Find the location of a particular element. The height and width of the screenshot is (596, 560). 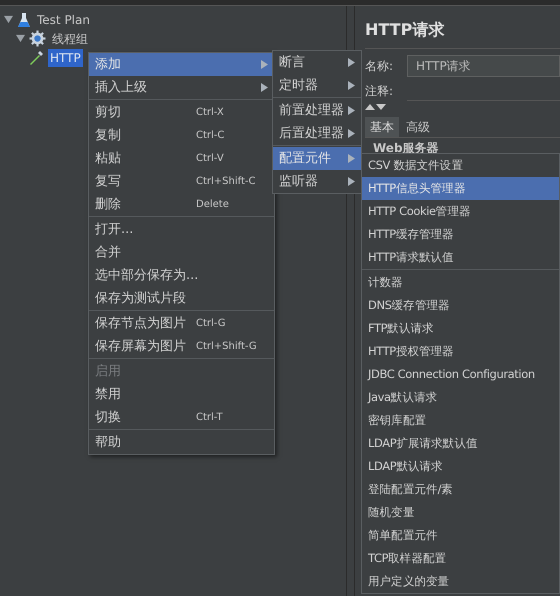

collapse-arrows-icon is located at coordinates (376, 107).